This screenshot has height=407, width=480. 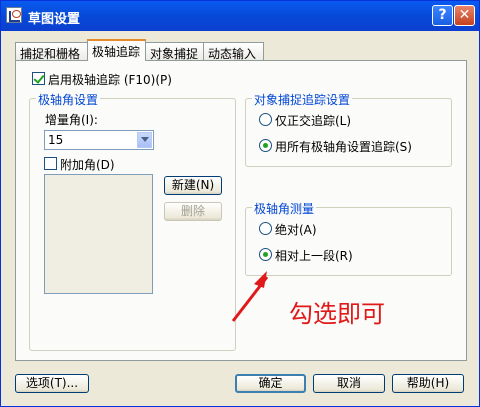 I want to click on cancel-button: 取消, so click(x=349, y=383).